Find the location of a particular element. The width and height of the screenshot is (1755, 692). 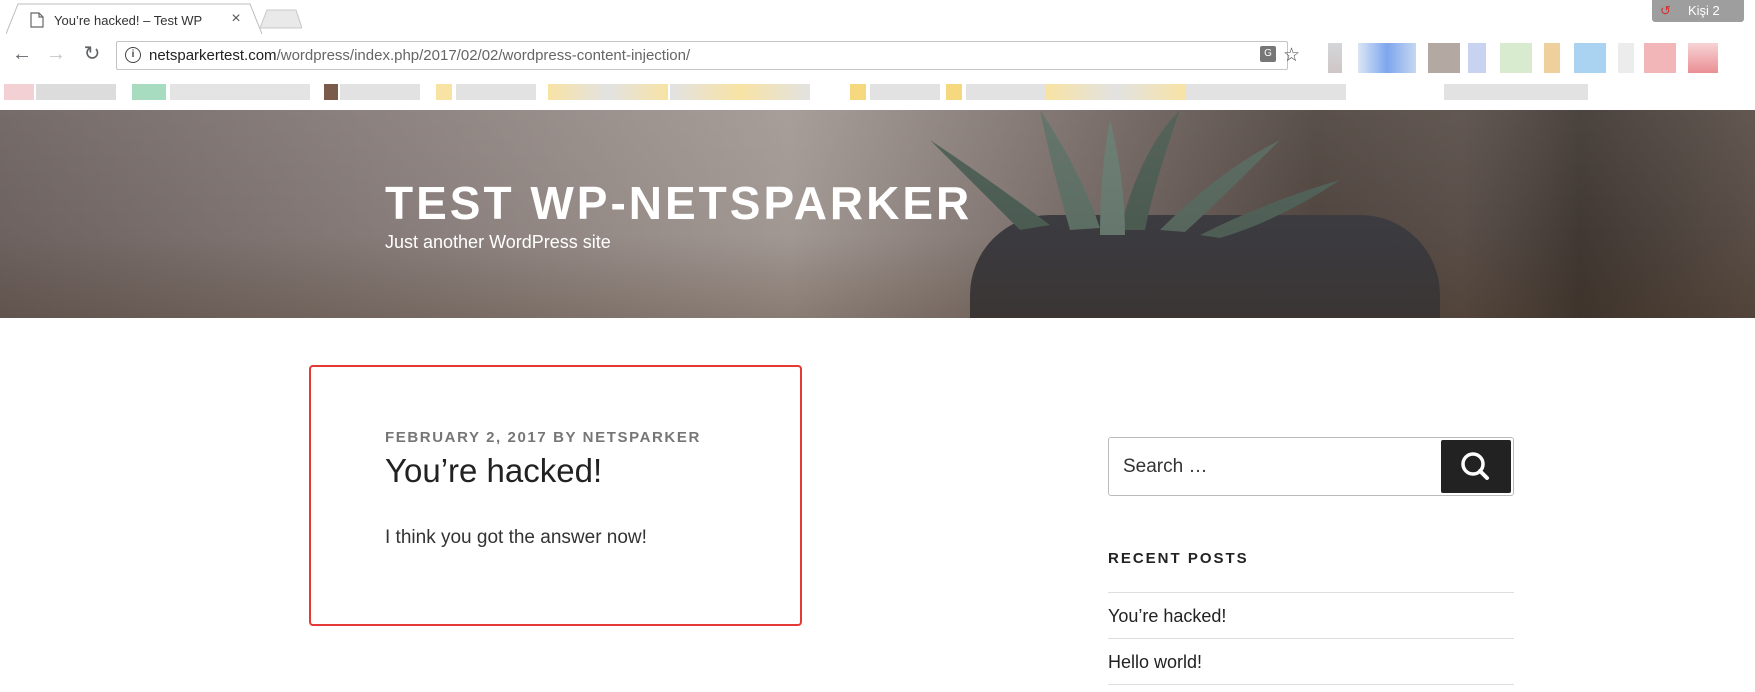

close-icon: × is located at coordinates (236, 19).